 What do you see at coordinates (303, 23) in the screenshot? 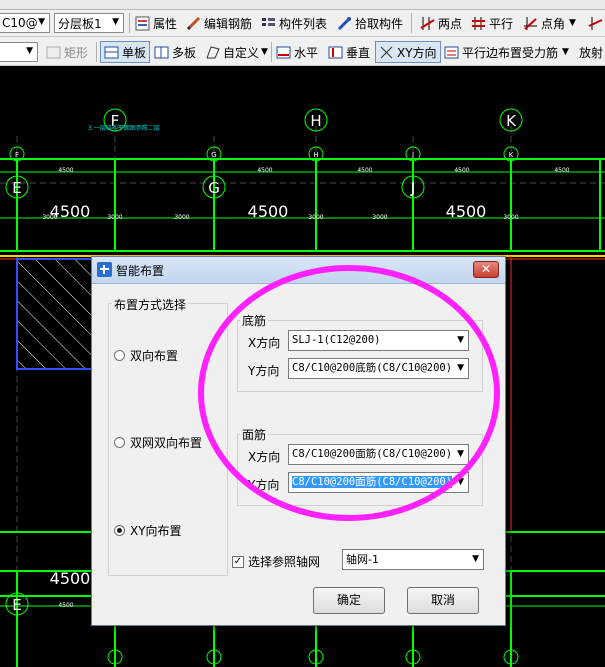
I see `component-list-label: 构件列表` at bounding box center [303, 23].